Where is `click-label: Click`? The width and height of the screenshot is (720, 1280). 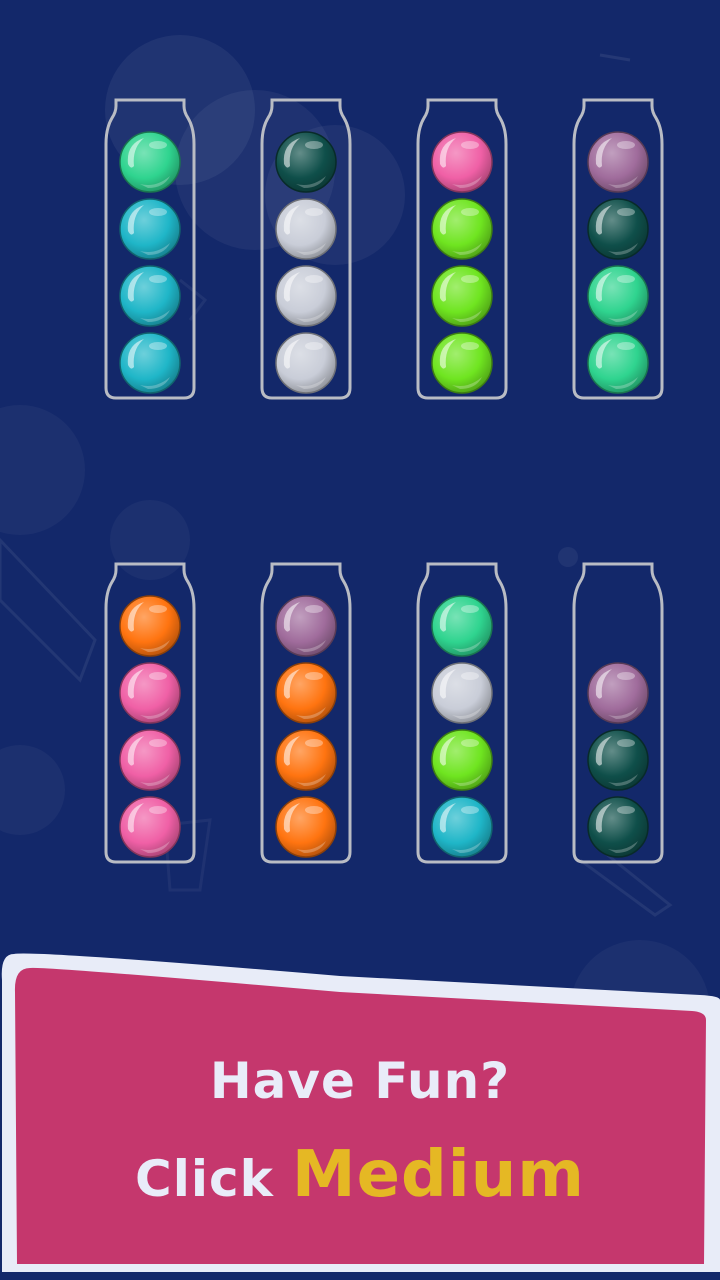 click-label: Click is located at coordinates (204, 1179).